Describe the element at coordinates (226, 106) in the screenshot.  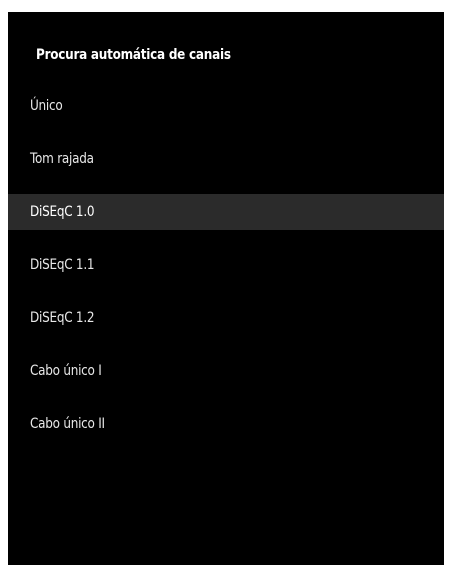
I see `option-unico: Único` at that location.